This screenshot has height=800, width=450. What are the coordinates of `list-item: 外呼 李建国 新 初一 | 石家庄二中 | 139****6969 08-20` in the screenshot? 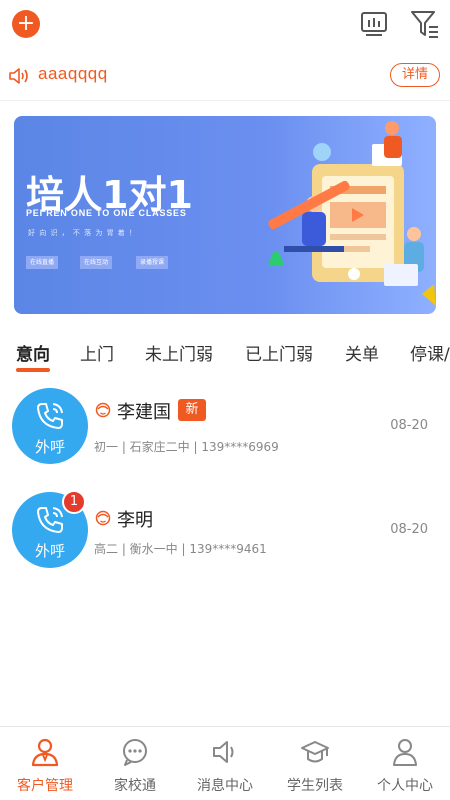 It's located at (225, 431).